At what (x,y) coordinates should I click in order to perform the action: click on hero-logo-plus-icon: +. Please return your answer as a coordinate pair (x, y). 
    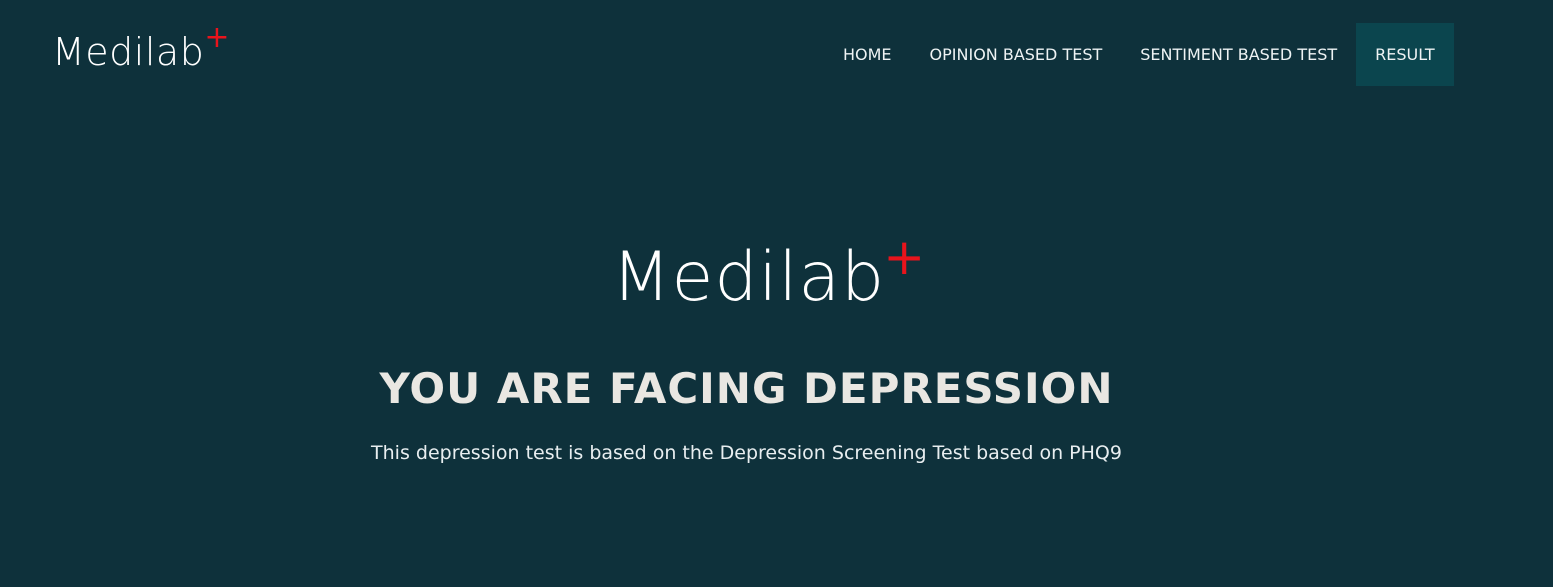
    Looking at the image, I should click on (904, 257).